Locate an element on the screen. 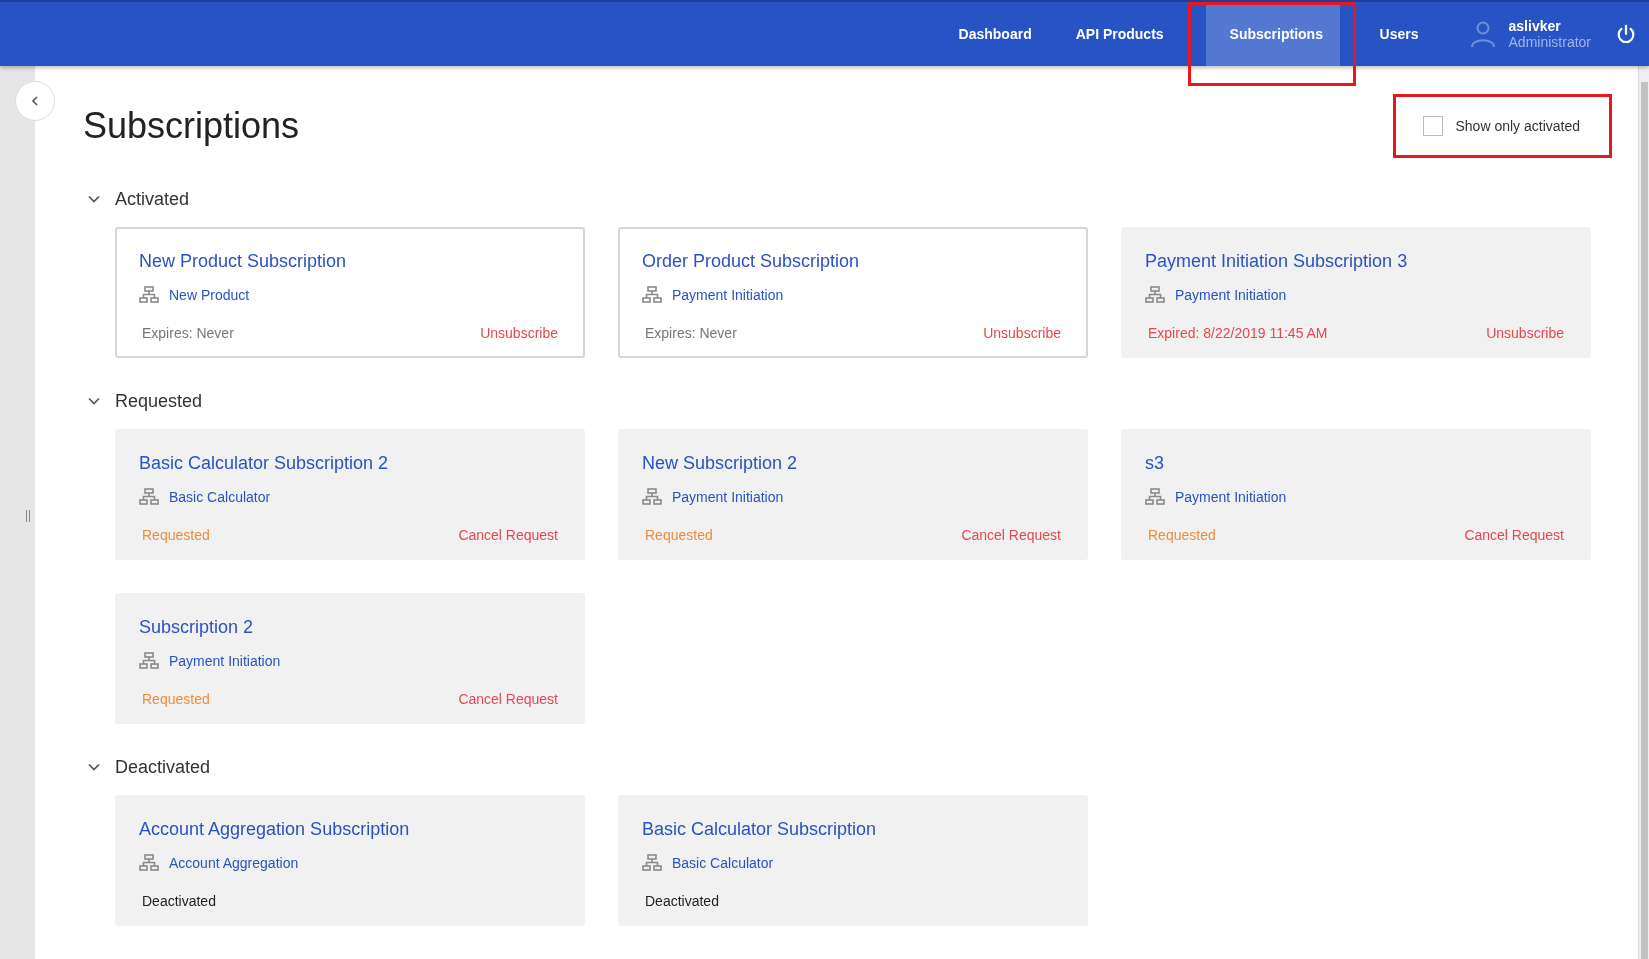 Image resolution: width=1649 pixels, height=959 pixels. chevron-left-icon is located at coordinates (35, 101).